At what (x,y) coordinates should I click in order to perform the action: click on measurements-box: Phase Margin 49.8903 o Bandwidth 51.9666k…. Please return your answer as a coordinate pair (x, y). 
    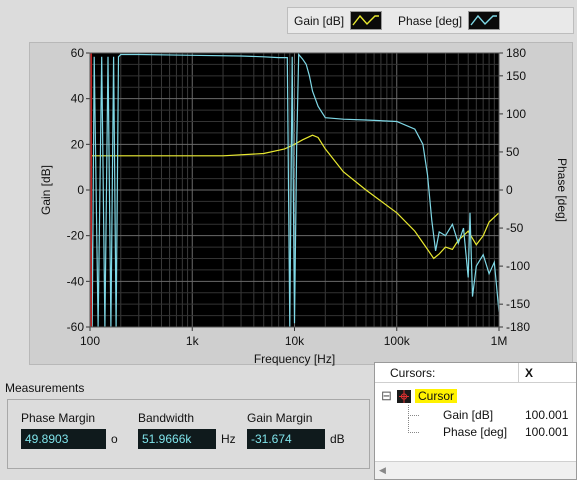
    Looking at the image, I should click on (188, 434).